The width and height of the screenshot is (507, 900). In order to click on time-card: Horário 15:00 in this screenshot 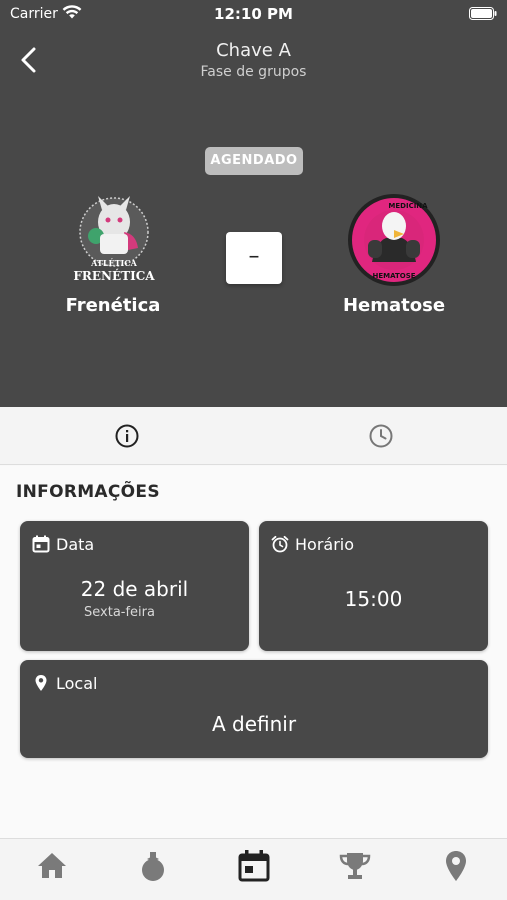, I will do `click(373, 586)`.